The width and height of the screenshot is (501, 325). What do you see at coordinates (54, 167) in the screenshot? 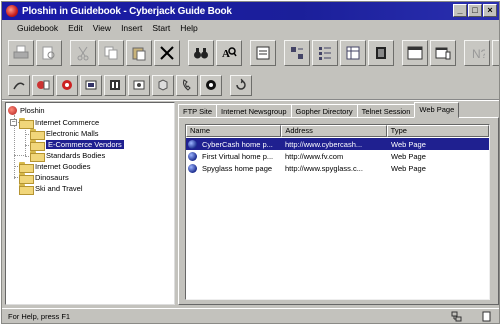
I see `tree-item-internet-goodies: Internet Goodies` at bounding box center [54, 167].